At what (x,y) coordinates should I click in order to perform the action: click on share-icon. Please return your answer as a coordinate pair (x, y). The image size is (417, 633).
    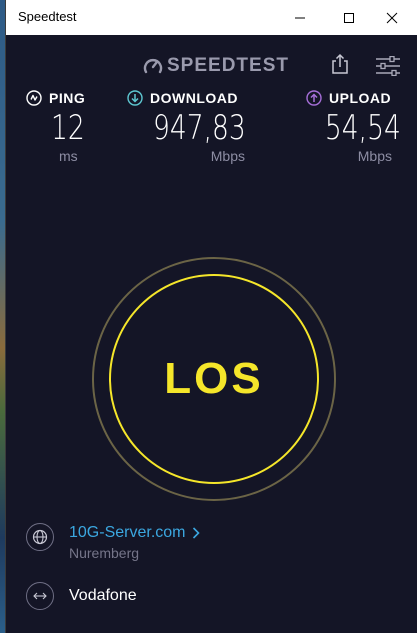
    Looking at the image, I should click on (340, 63).